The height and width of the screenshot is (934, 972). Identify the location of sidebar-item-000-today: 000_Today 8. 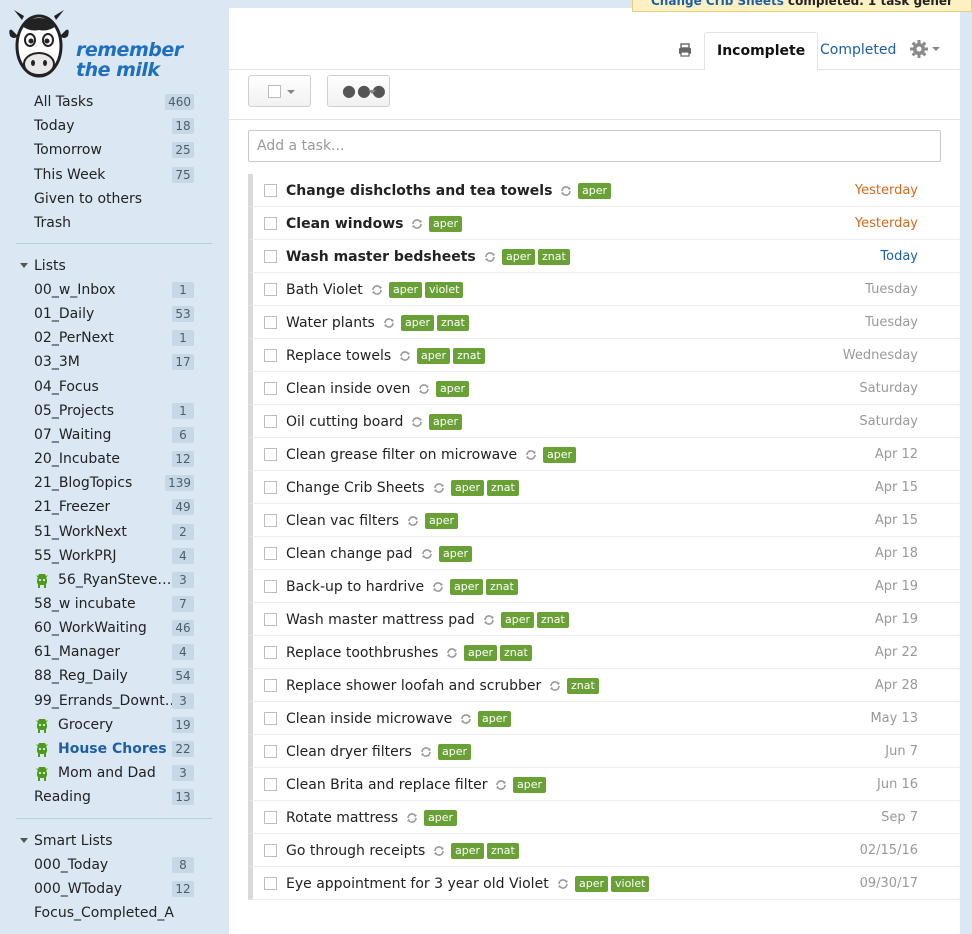
(114, 865).